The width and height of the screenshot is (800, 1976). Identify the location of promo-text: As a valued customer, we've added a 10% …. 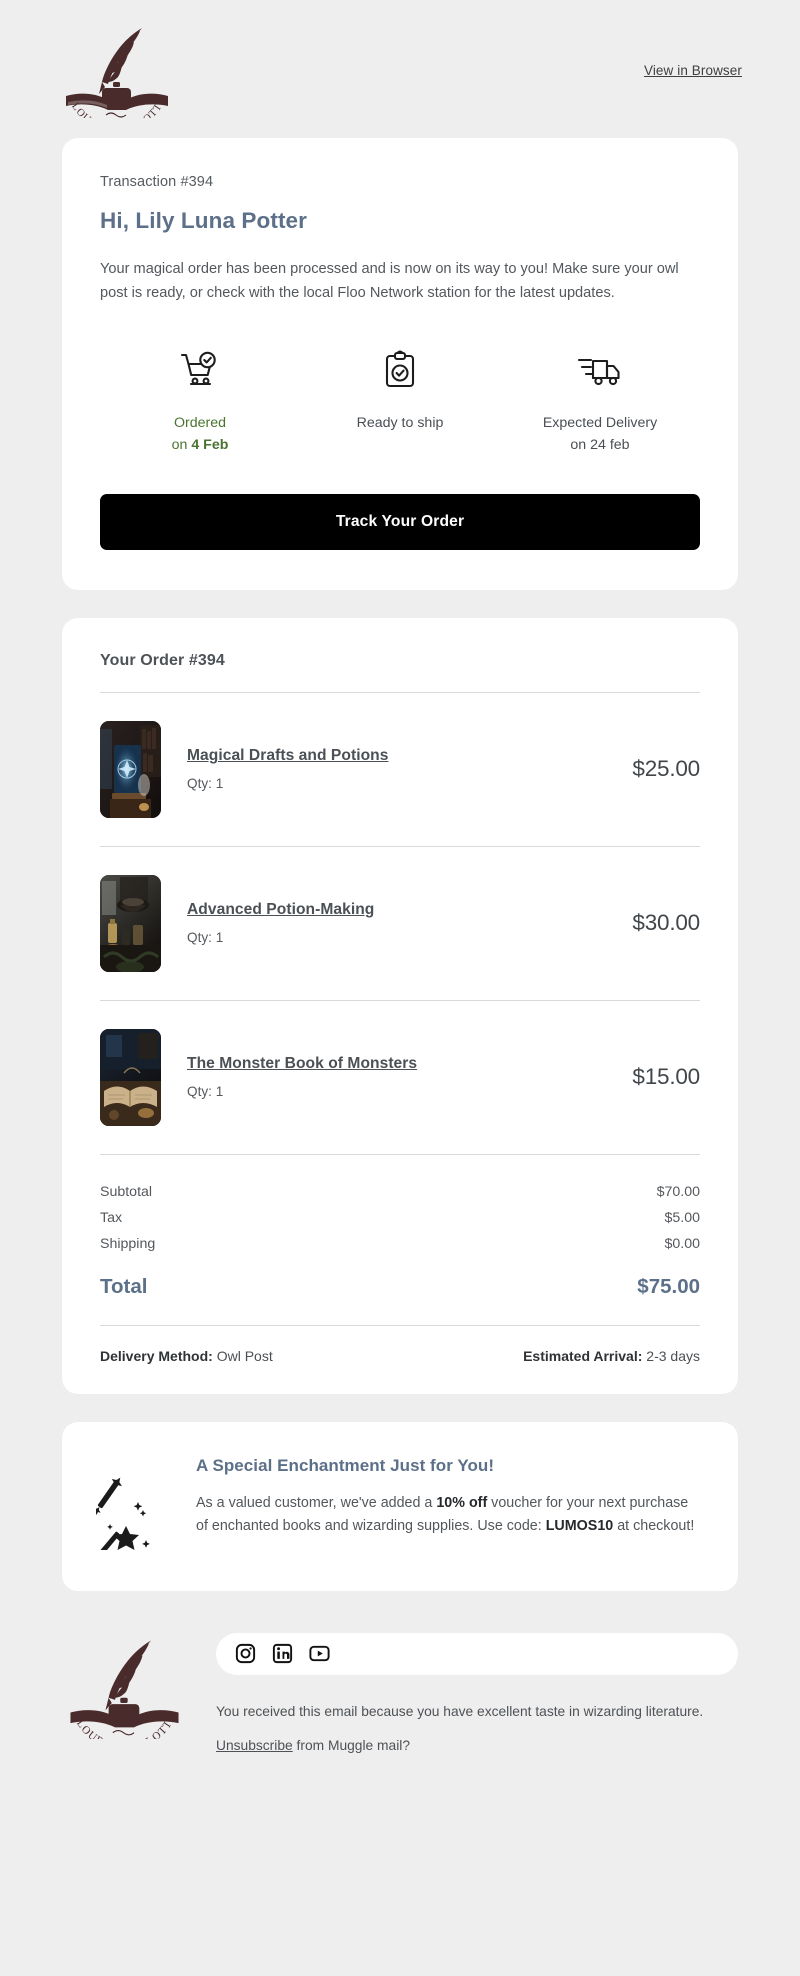
(445, 1514).